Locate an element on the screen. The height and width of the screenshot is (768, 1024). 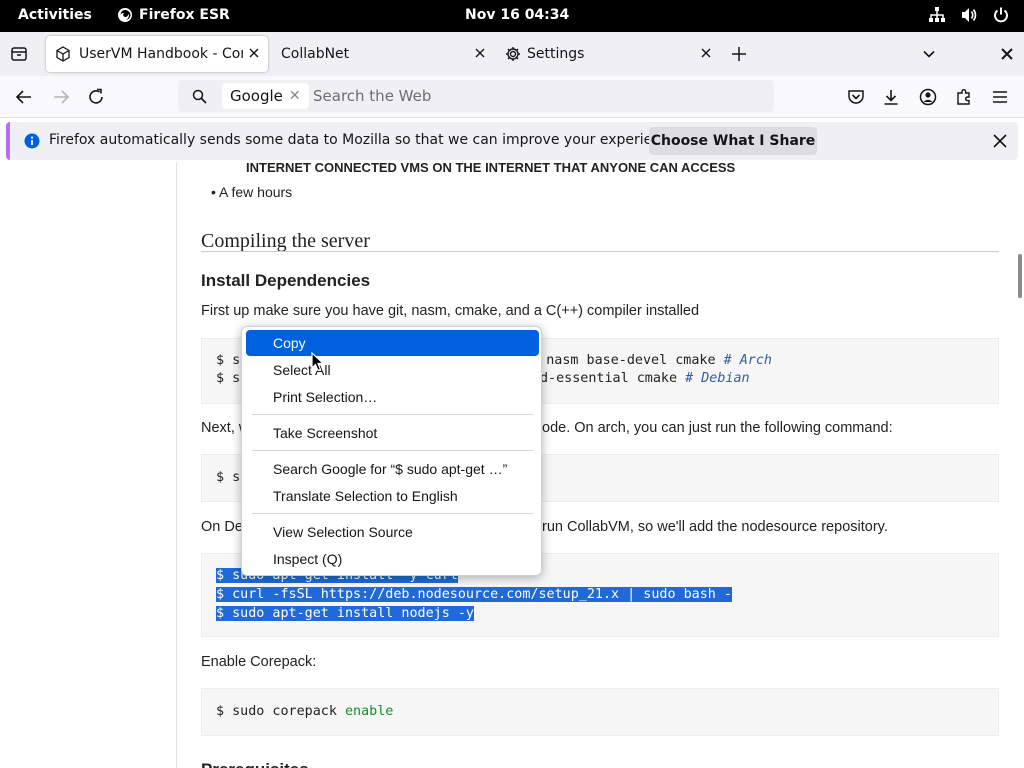
code-line: d-essential cmake # Debian is located at coordinates (645, 378).